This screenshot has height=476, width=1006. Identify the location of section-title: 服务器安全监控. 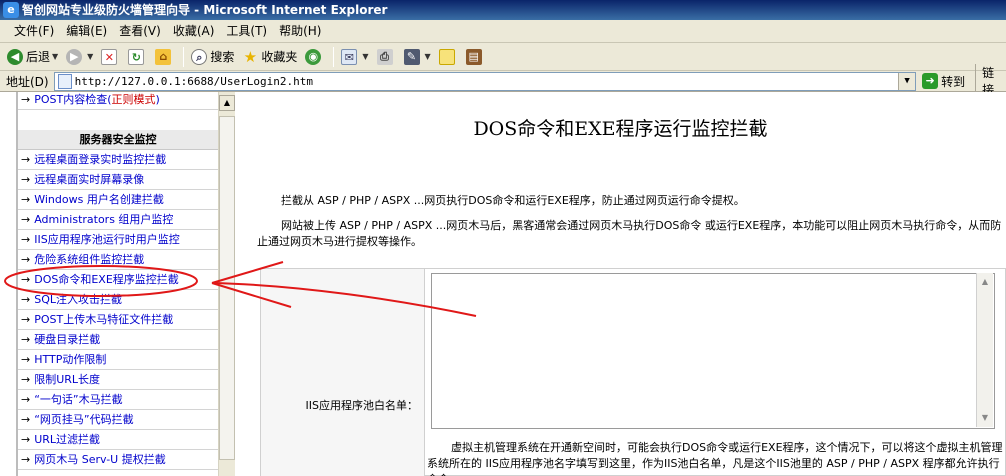
(118, 140).